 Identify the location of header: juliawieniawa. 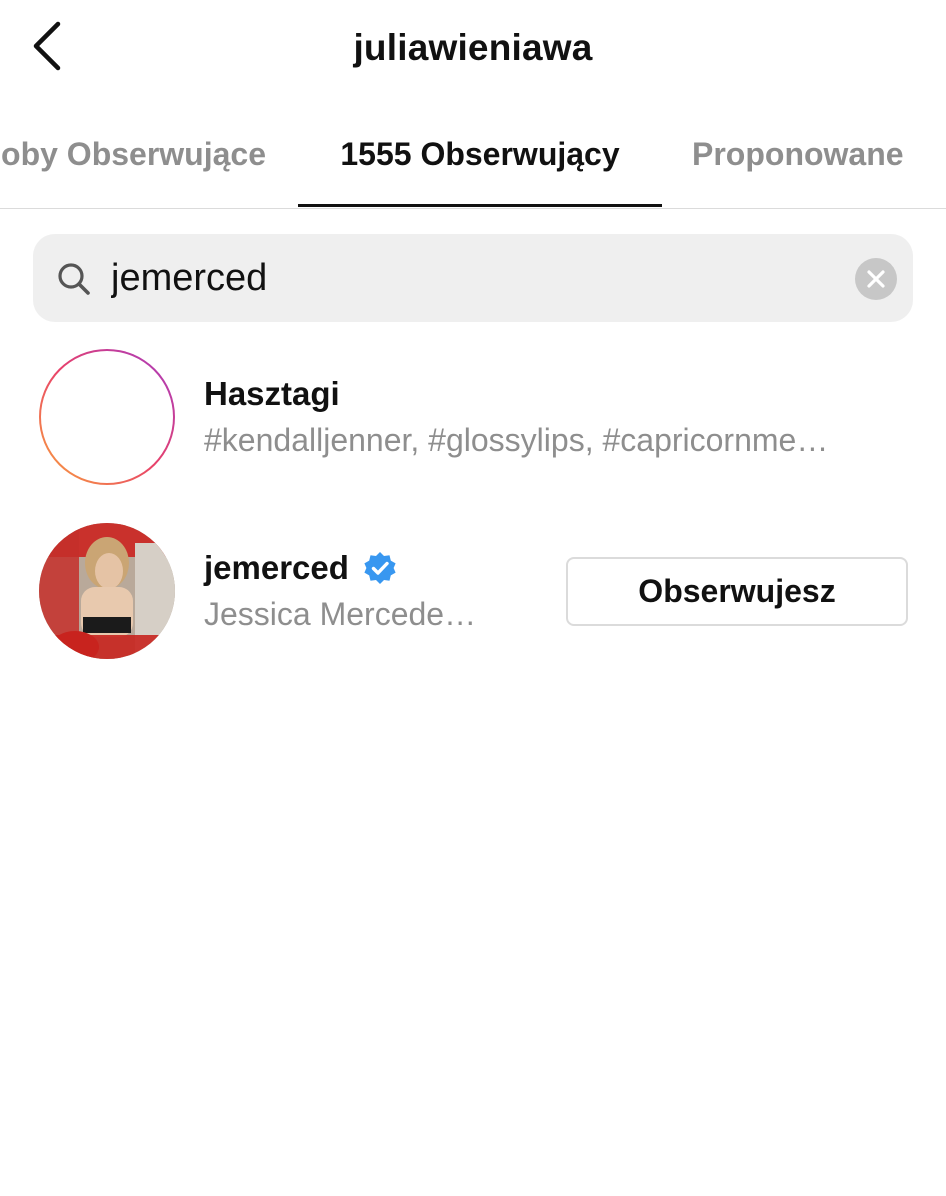
(473, 50).